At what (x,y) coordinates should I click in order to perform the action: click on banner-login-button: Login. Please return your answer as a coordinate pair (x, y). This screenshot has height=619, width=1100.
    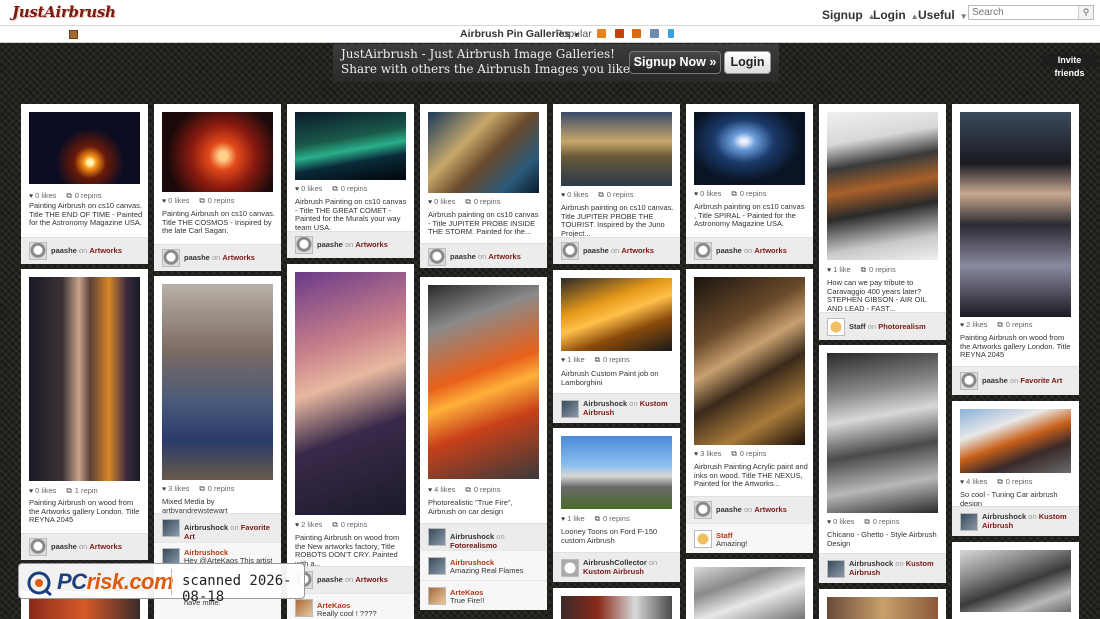
    Looking at the image, I should click on (747, 62).